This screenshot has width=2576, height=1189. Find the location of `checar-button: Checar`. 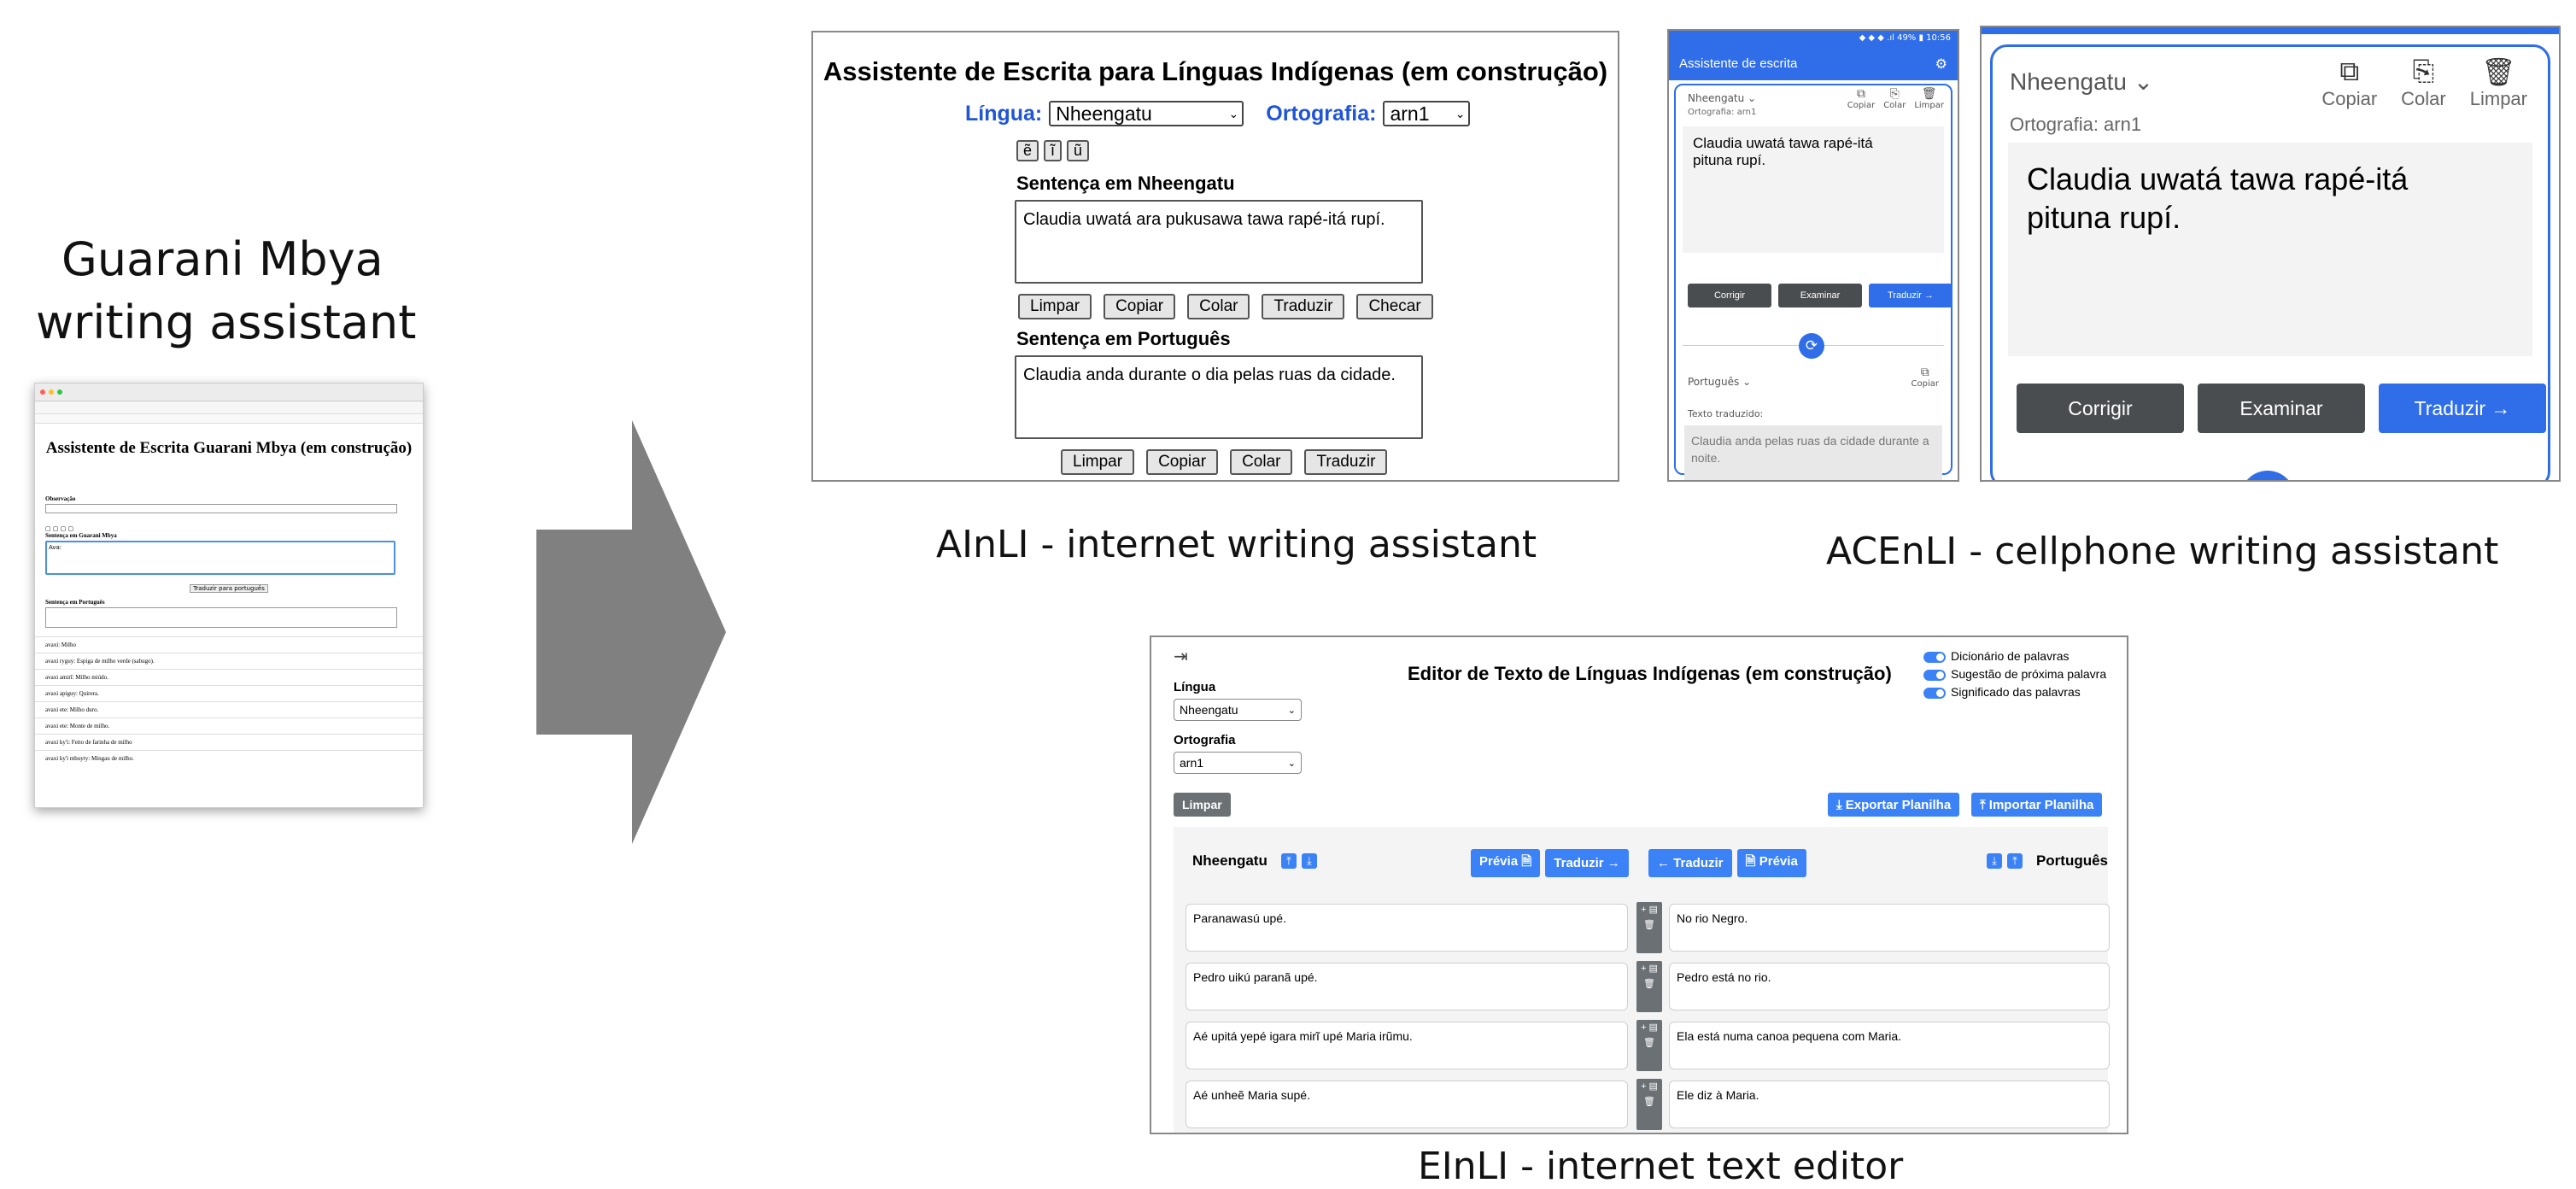

checar-button: Checar is located at coordinates (1394, 306).